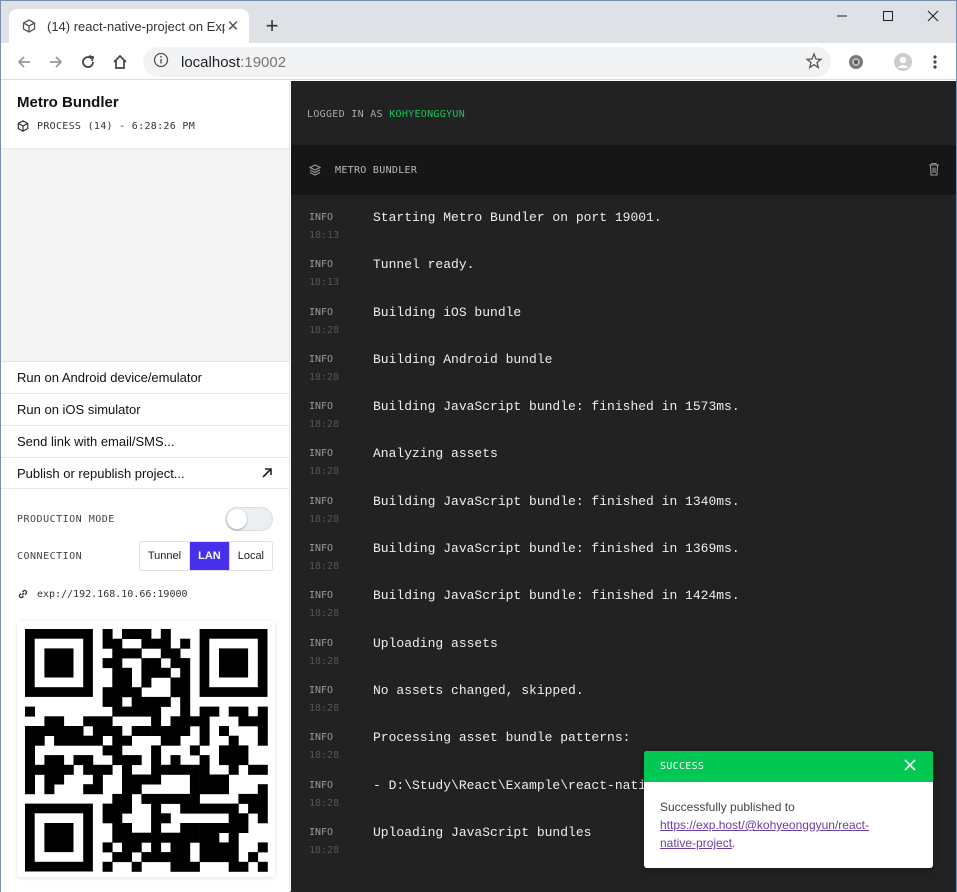 The width and height of the screenshot is (957, 892). Describe the element at coordinates (145, 519) in the screenshot. I see `production-mode-row: PRODUCTION MODE` at that location.